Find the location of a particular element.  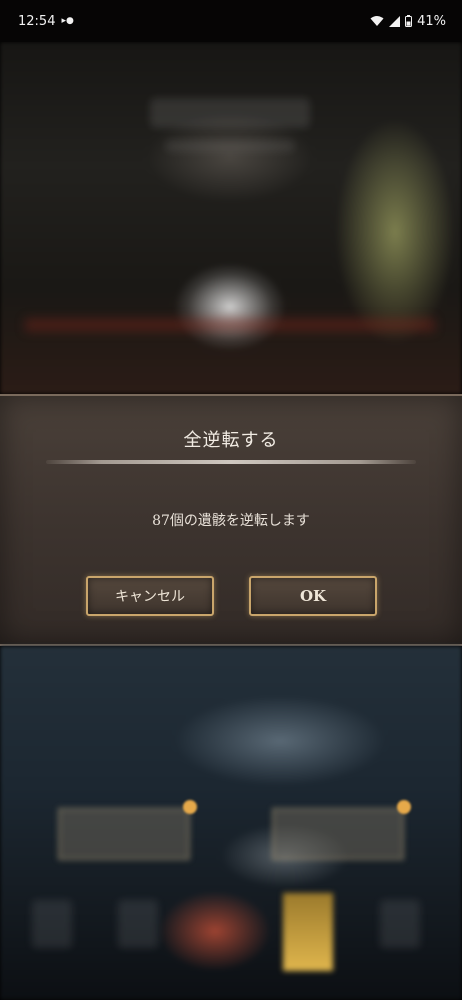

clock: 12:54 is located at coordinates (37, 21).